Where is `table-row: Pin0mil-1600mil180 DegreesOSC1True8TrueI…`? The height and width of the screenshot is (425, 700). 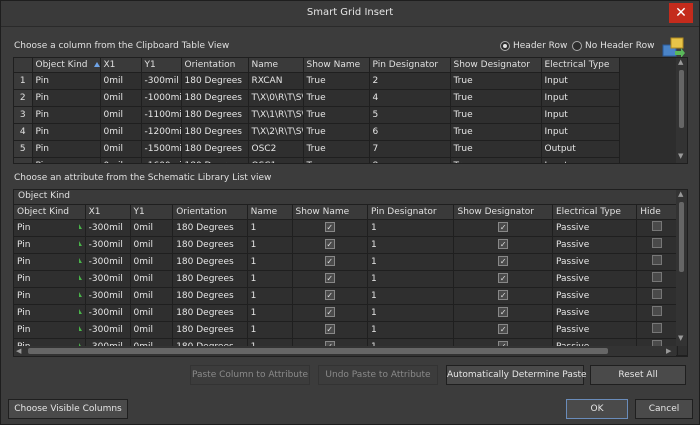 table-row: Pin0mil-1600mil180 DegreesOSC1True8TrueI… is located at coordinates (317, 160).